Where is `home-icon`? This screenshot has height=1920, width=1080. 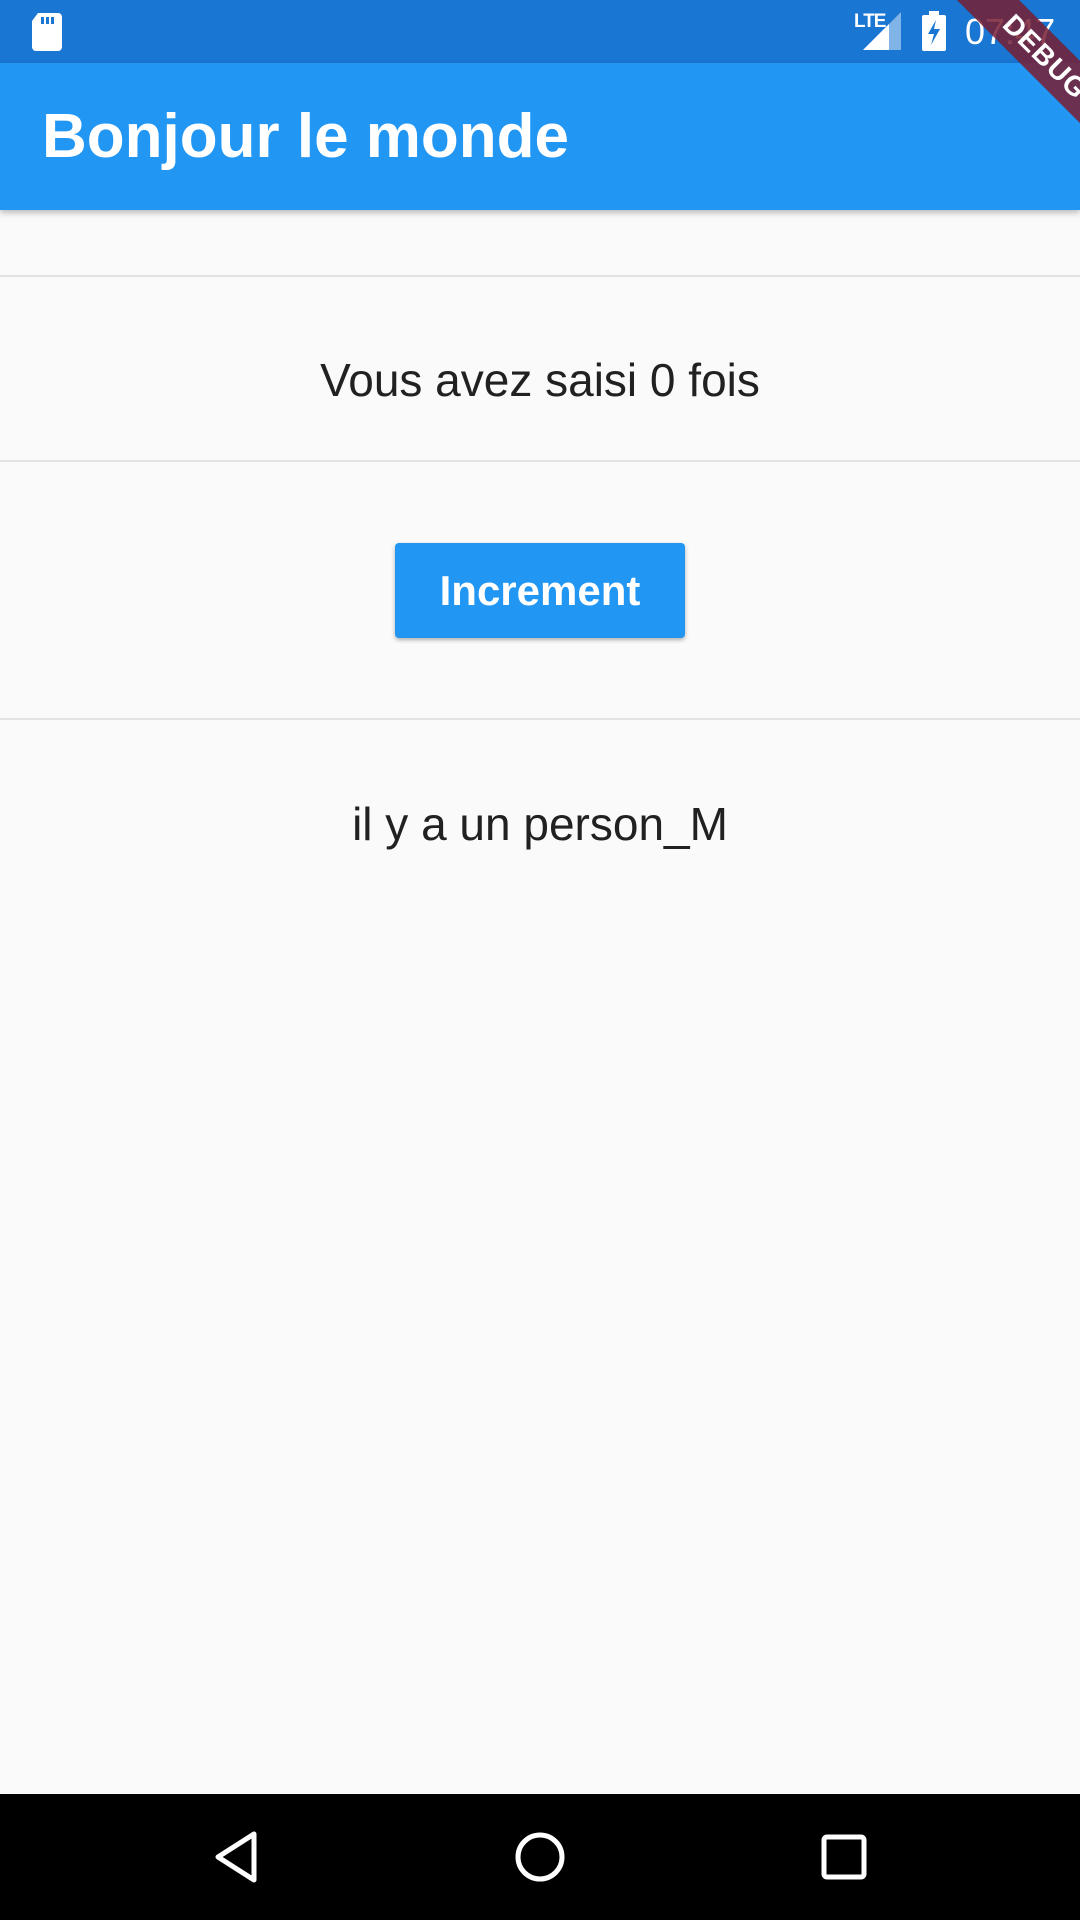 home-icon is located at coordinates (540, 1857).